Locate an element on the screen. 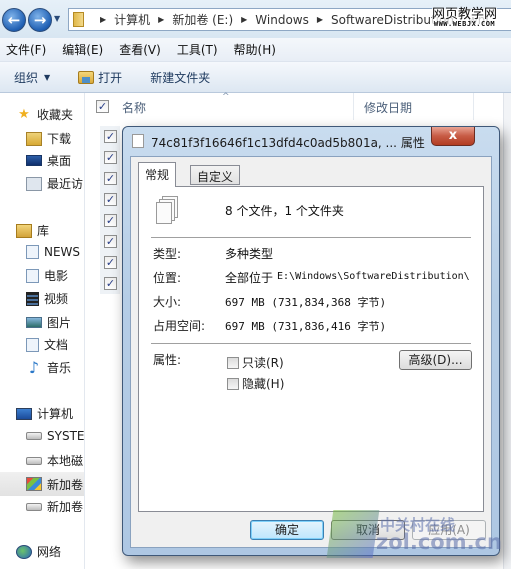 Image resolution: width=511 pixels, height=569 pixels. breadcrumb-drive-e: 新加卷 (E:) is located at coordinates (202, 19).